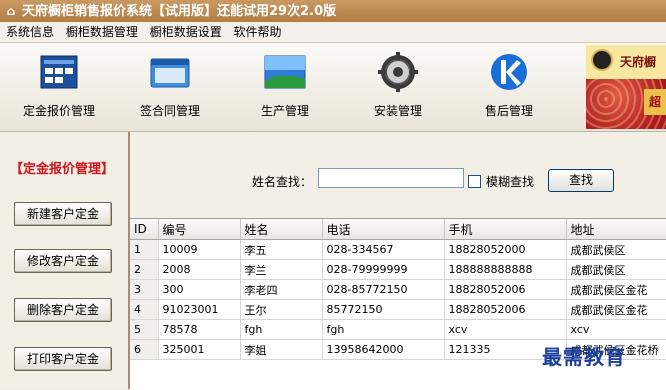  Describe the element at coordinates (383, 229) in the screenshot. I see `column-header-phone: 电话` at that location.